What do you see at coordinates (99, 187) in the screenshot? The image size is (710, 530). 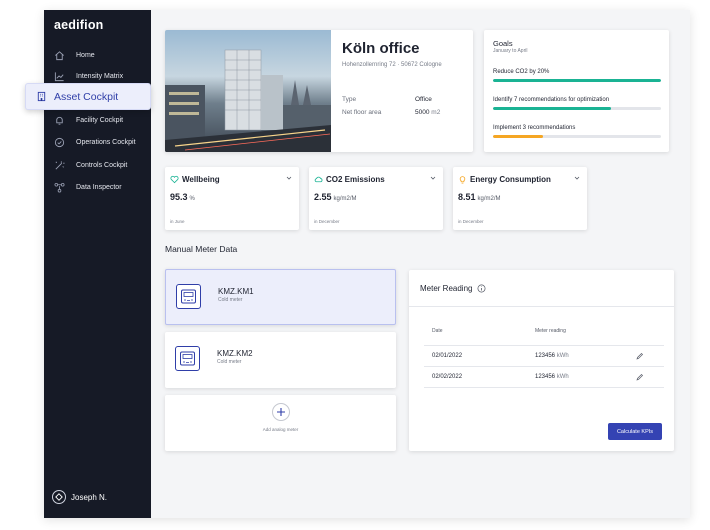 I see `sidebar-item-label: Data Inspector` at bounding box center [99, 187].